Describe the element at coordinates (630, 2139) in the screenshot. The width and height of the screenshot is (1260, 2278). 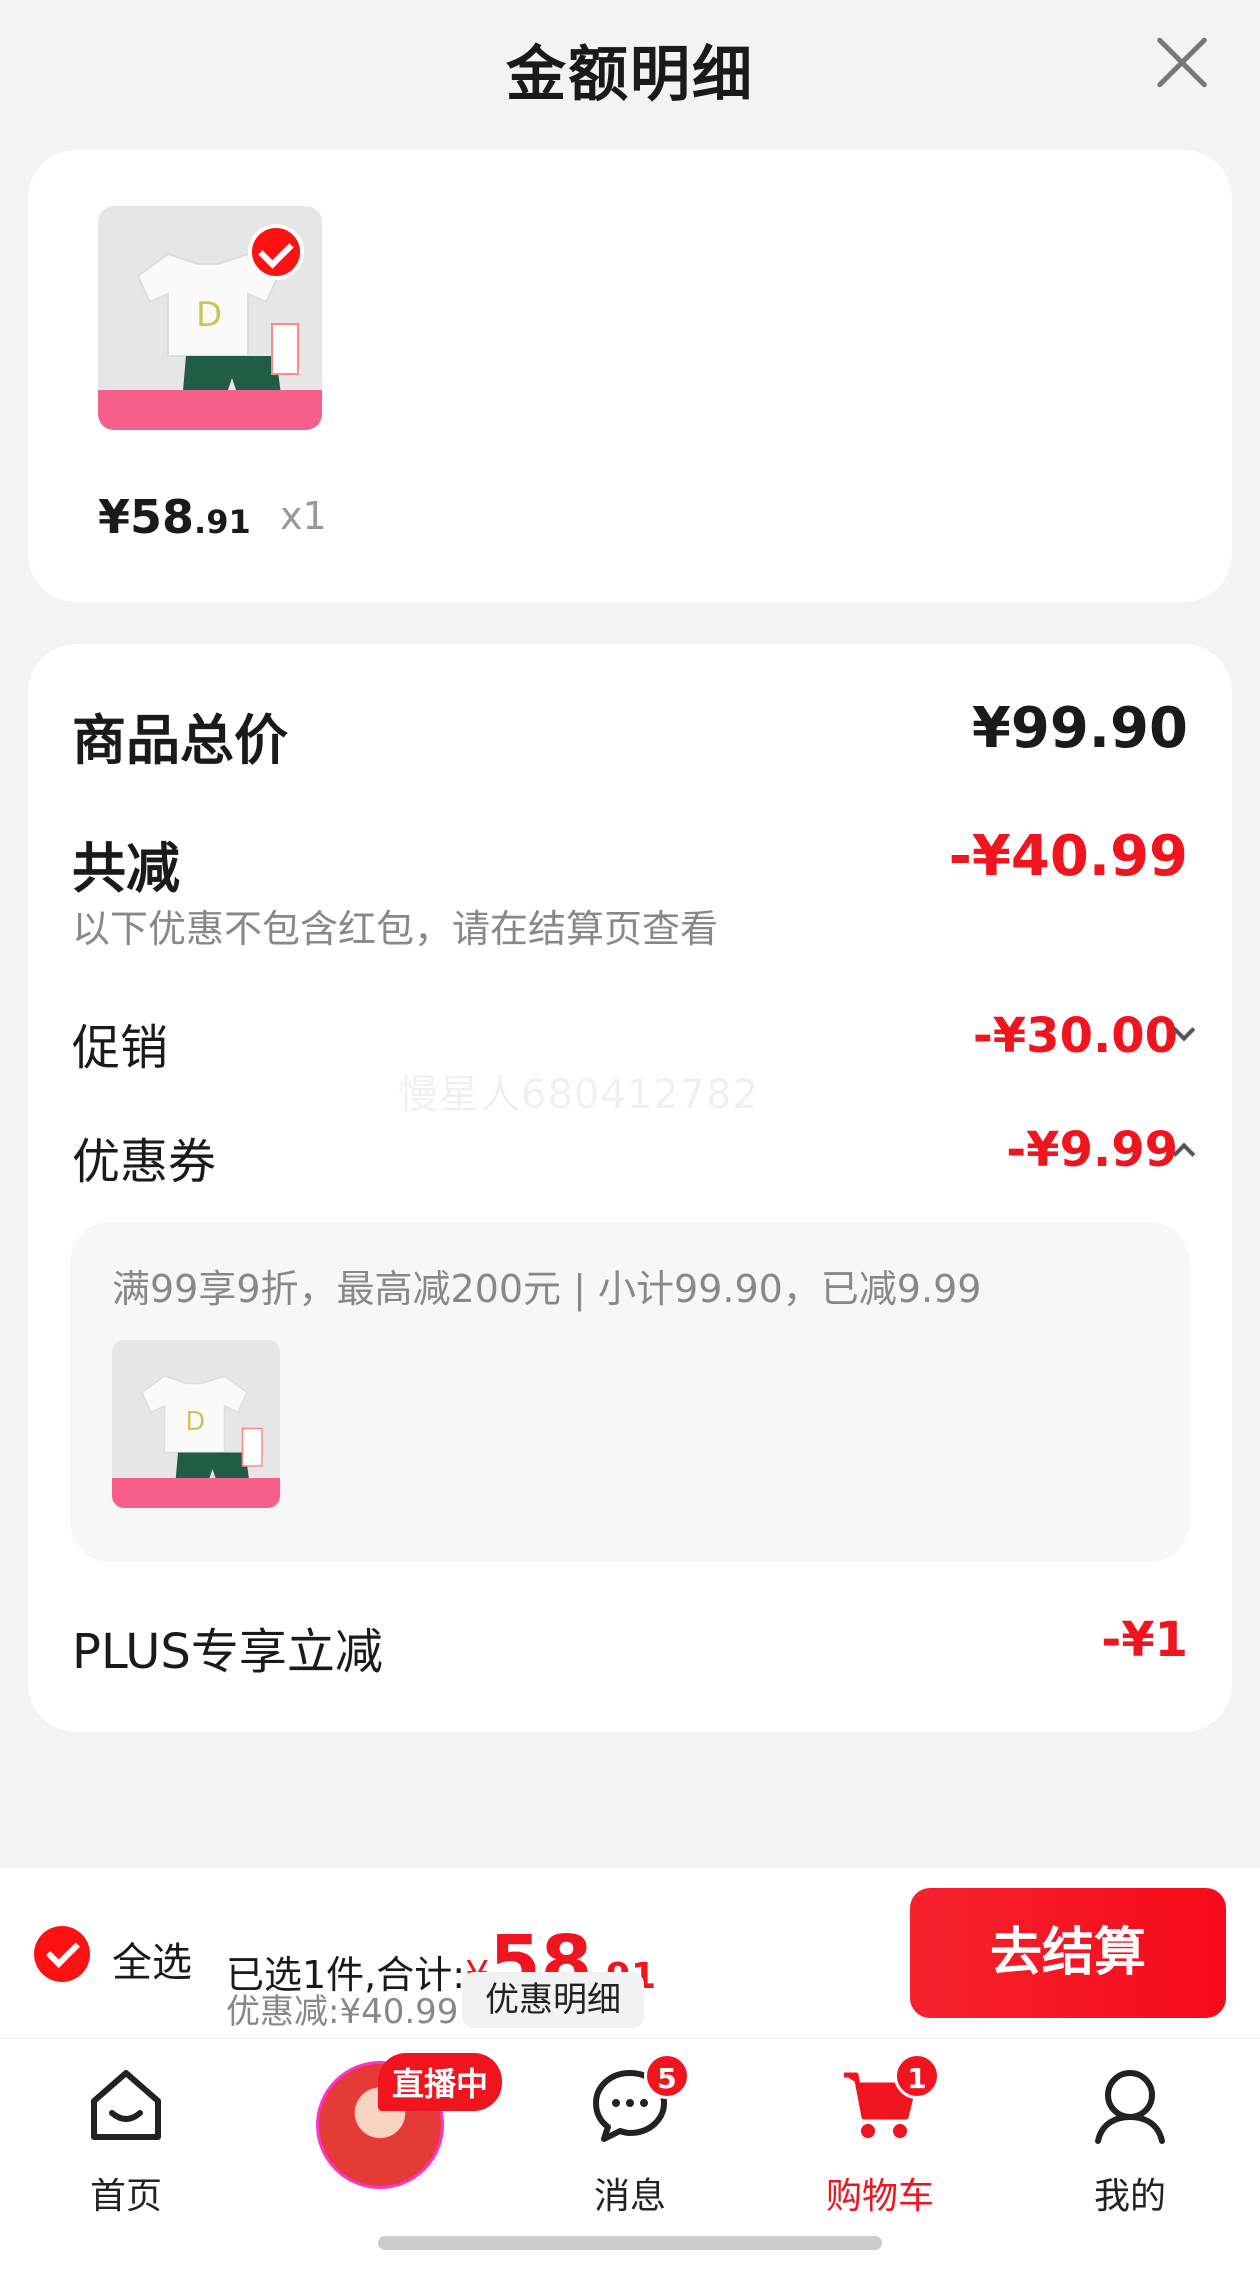
I see `tab-messages: 5 消息` at that location.